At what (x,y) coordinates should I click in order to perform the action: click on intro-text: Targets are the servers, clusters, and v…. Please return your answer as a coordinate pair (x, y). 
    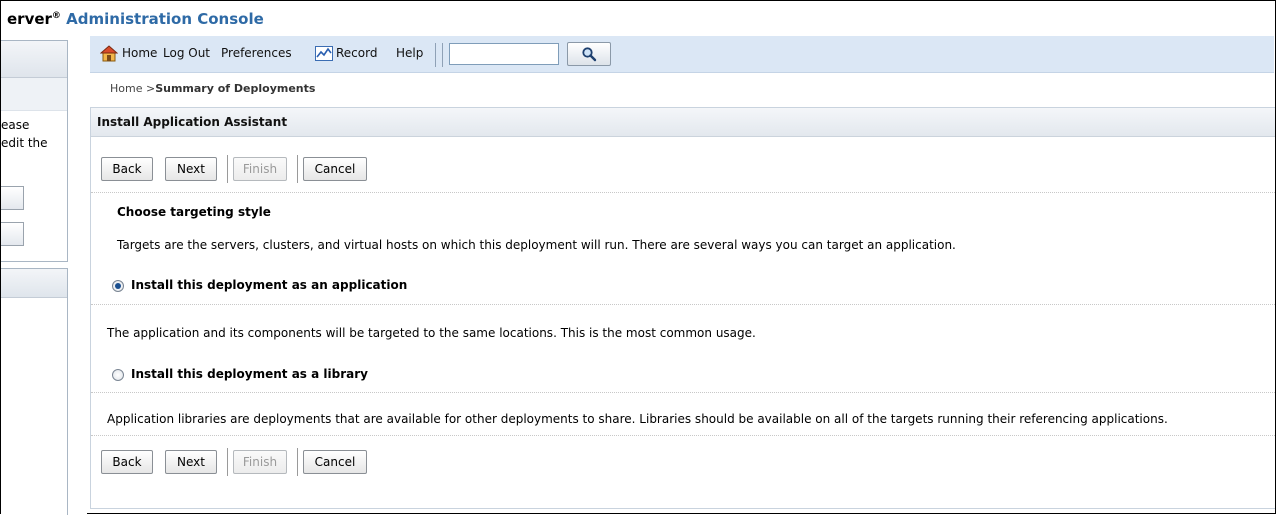
    Looking at the image, I should click on (536, 245).